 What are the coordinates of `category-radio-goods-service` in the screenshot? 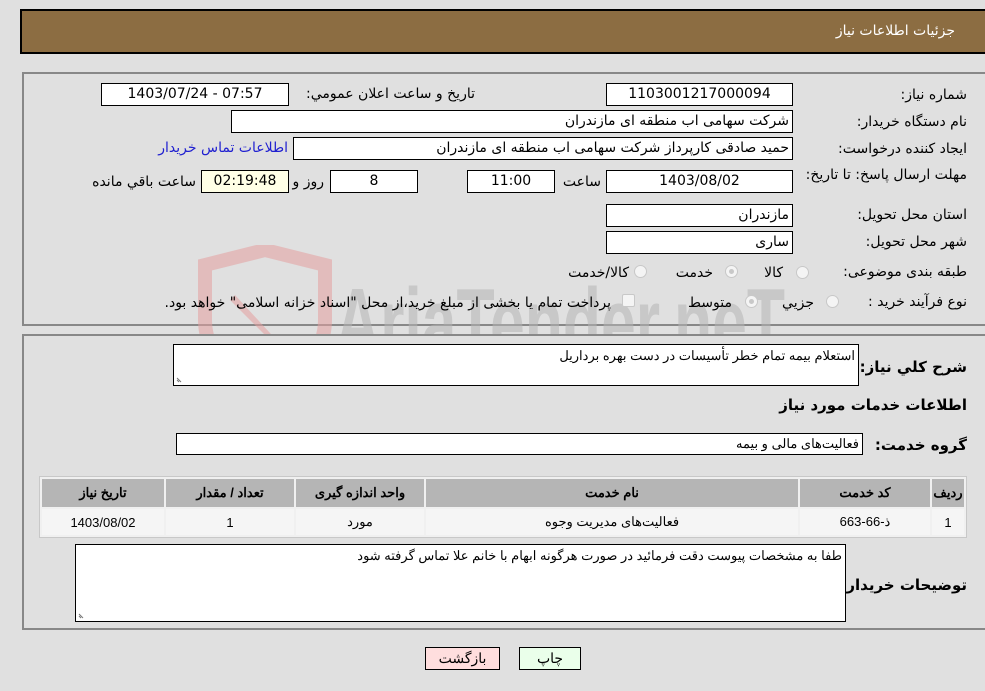 It's located at (640, 271).